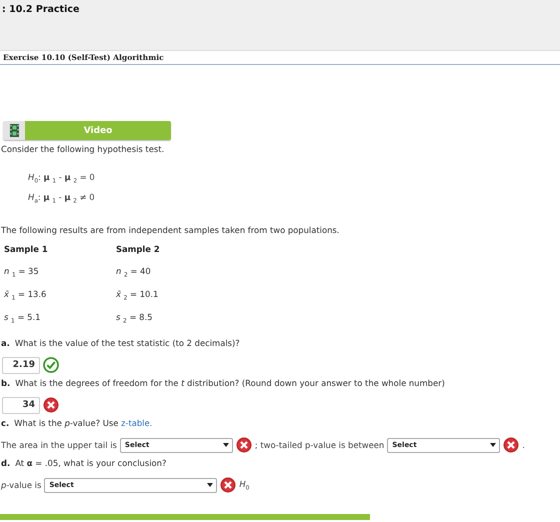  What do you see at coordinates (138, 250) in the screenshot?
I see `column-heading: Sample 2` at bounding box center [138, 250].